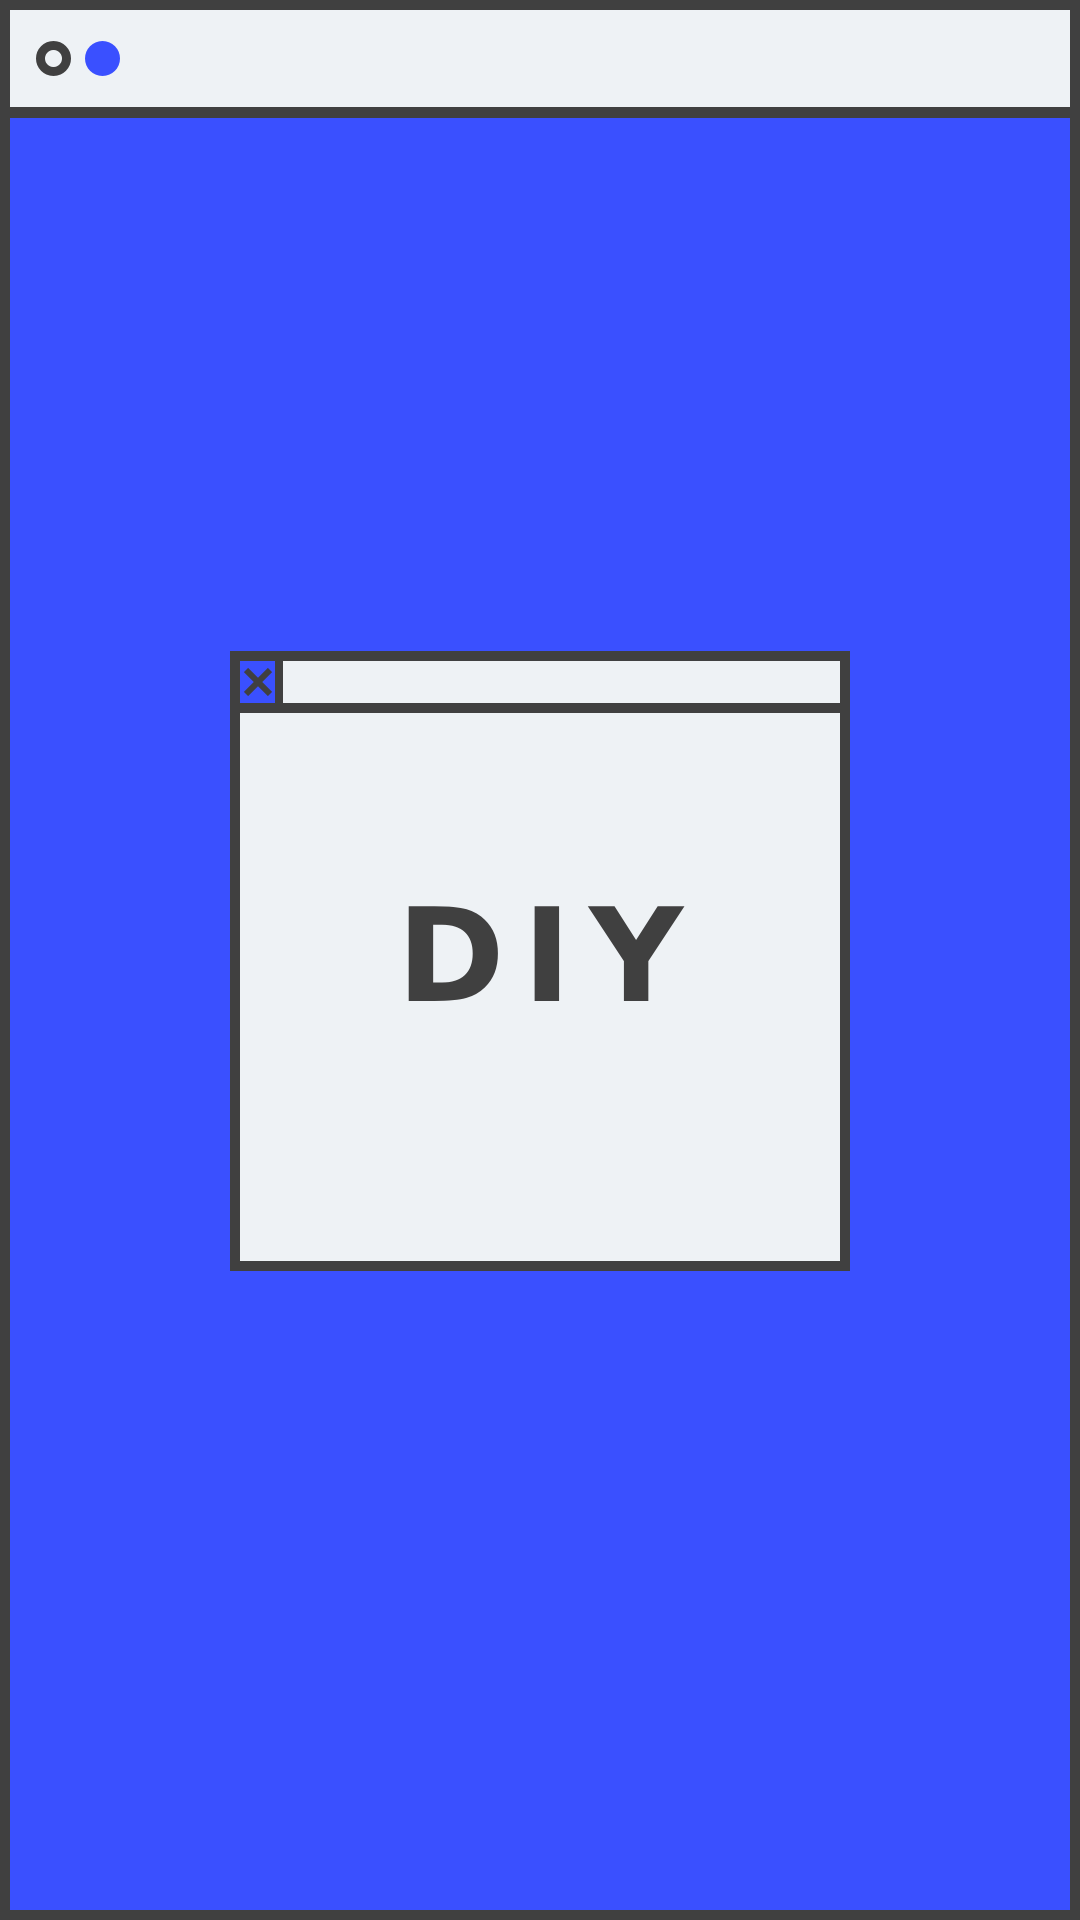 Image resolution: width=1080 pixels, height=1920 pixels. I want to click on close-icon, so click(257, 682).